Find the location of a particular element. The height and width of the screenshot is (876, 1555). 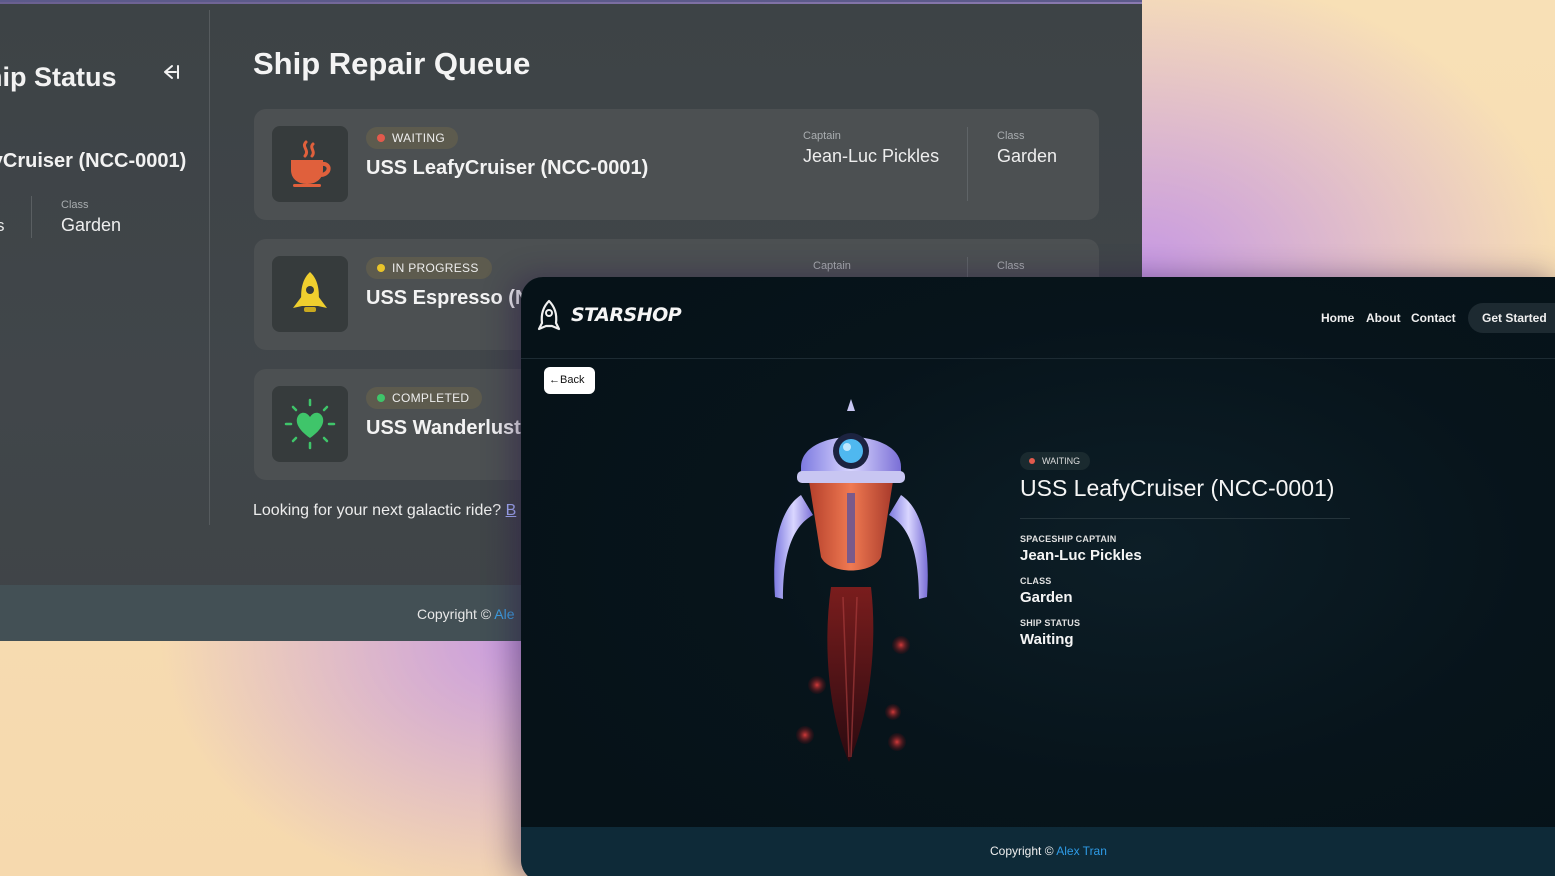

ship-name: USS Espresso (NC is located at coordinates (455, 298).